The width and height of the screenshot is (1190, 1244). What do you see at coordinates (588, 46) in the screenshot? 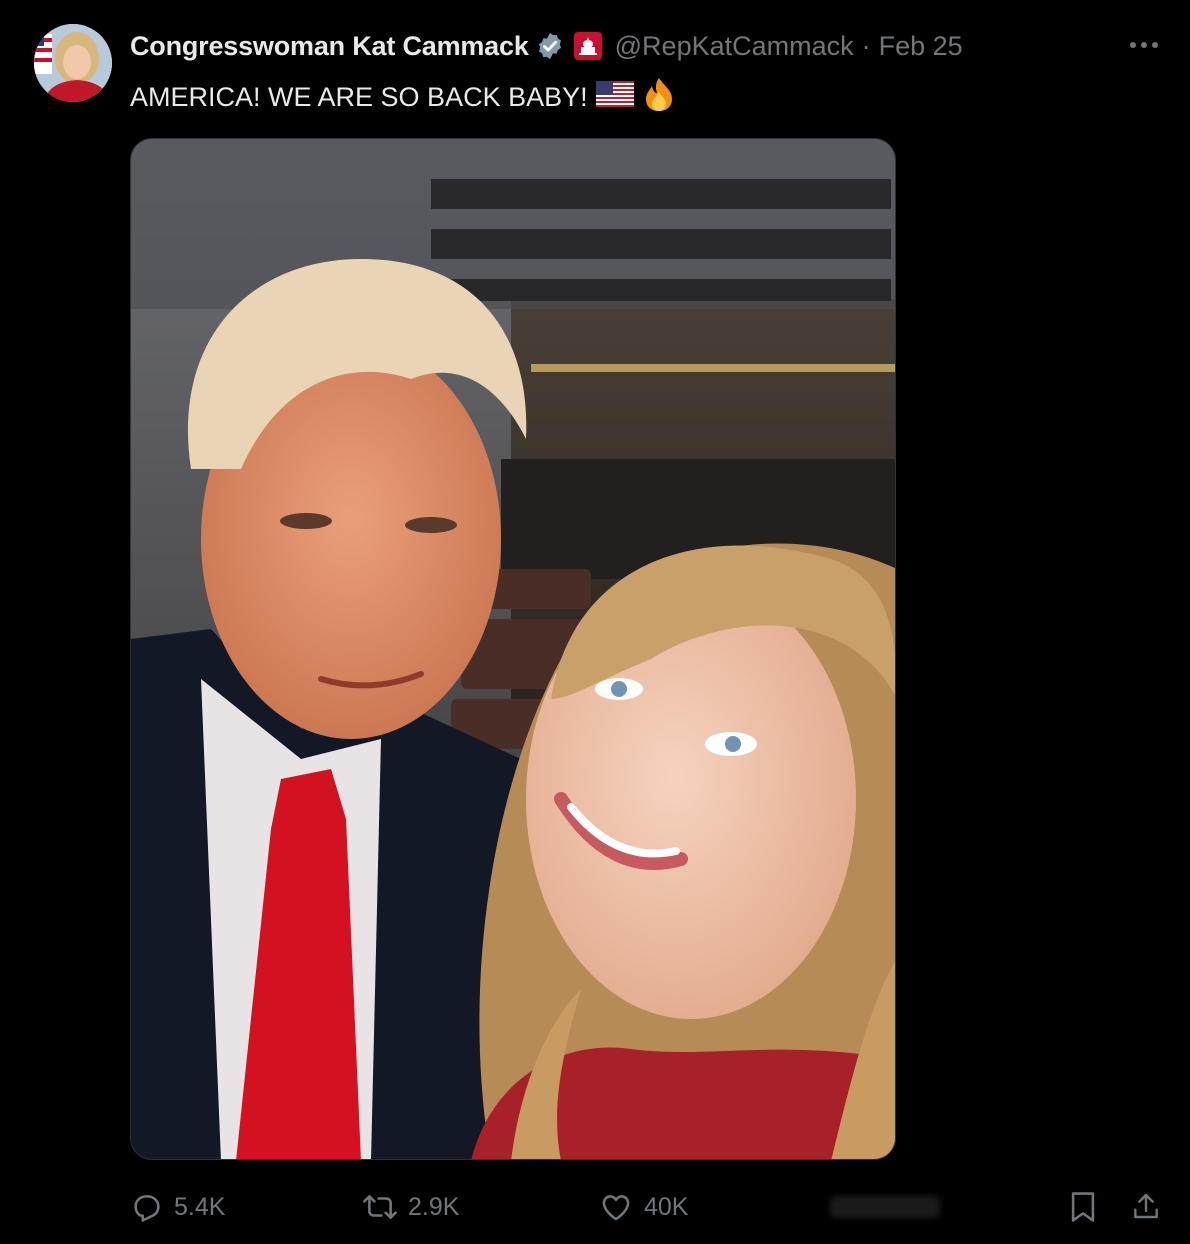
I see `capitol-affiliation-icon` at bounding box center [588, 46].